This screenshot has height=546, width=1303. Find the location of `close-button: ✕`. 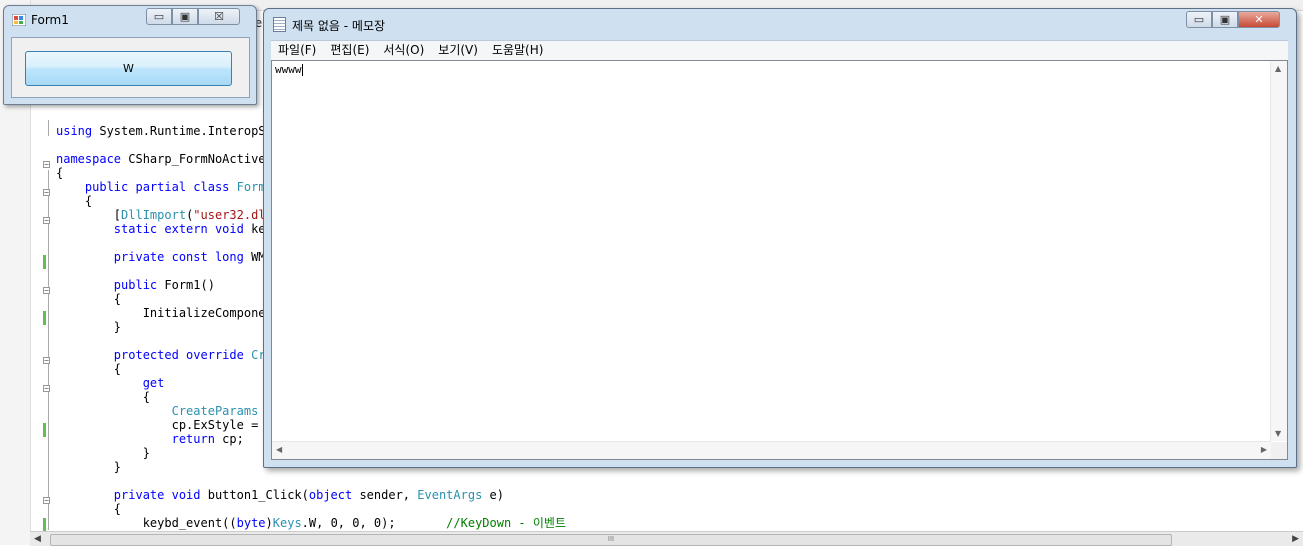

close-button: ✕ is located at coordinates (1259, 19).